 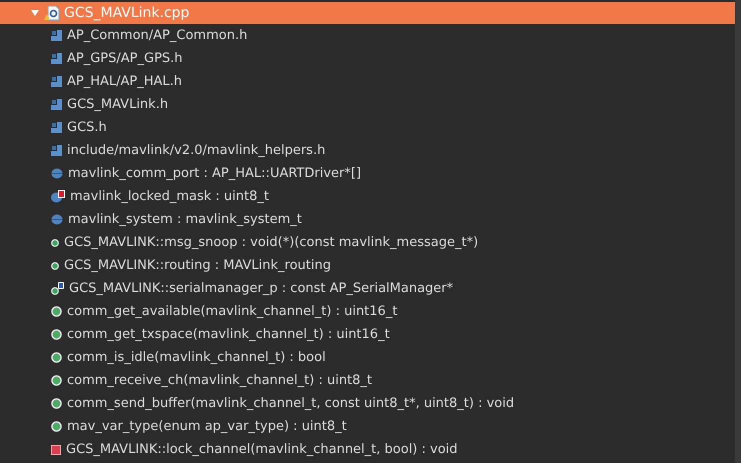 What do you see at coordinates (57, 288) in the screenshot?
I see `const-field-icon` at bounding box center [57, 288].